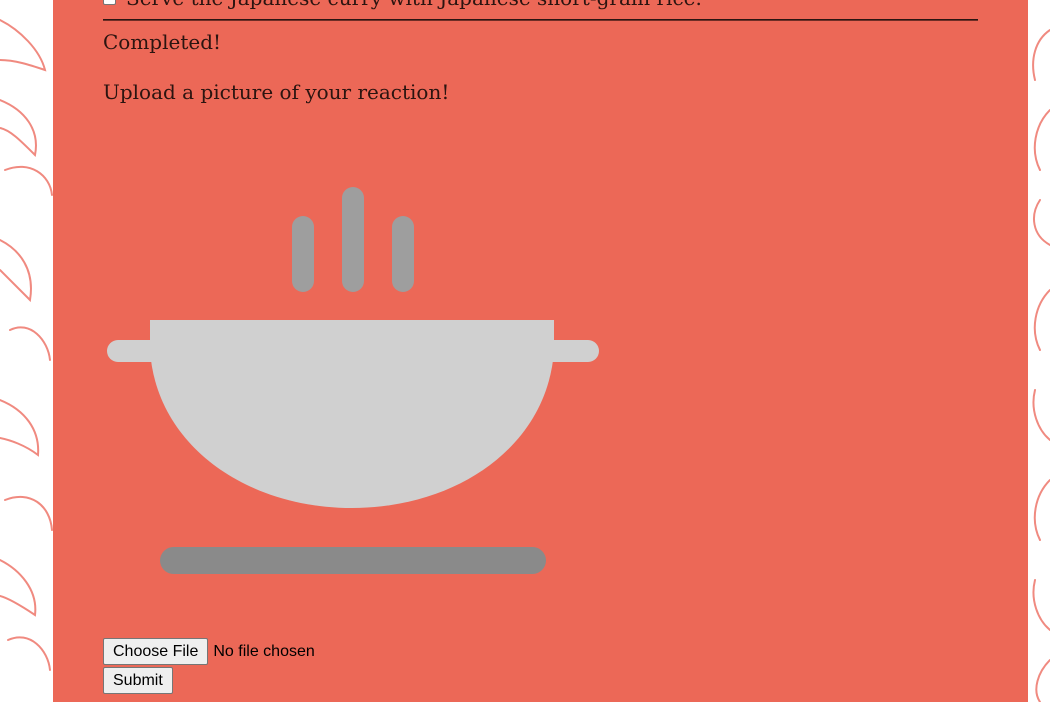 This screenshot has height=702, width=1050. Describe the element at coordinates (353, 414) in the screenshot. I see `wok-pan-icon` at that location.